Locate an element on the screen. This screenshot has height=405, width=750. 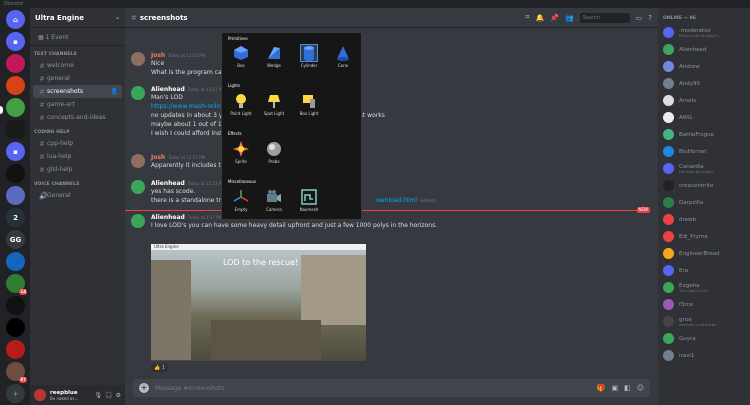
member-item: AWG is located at coordinates (704, 117).